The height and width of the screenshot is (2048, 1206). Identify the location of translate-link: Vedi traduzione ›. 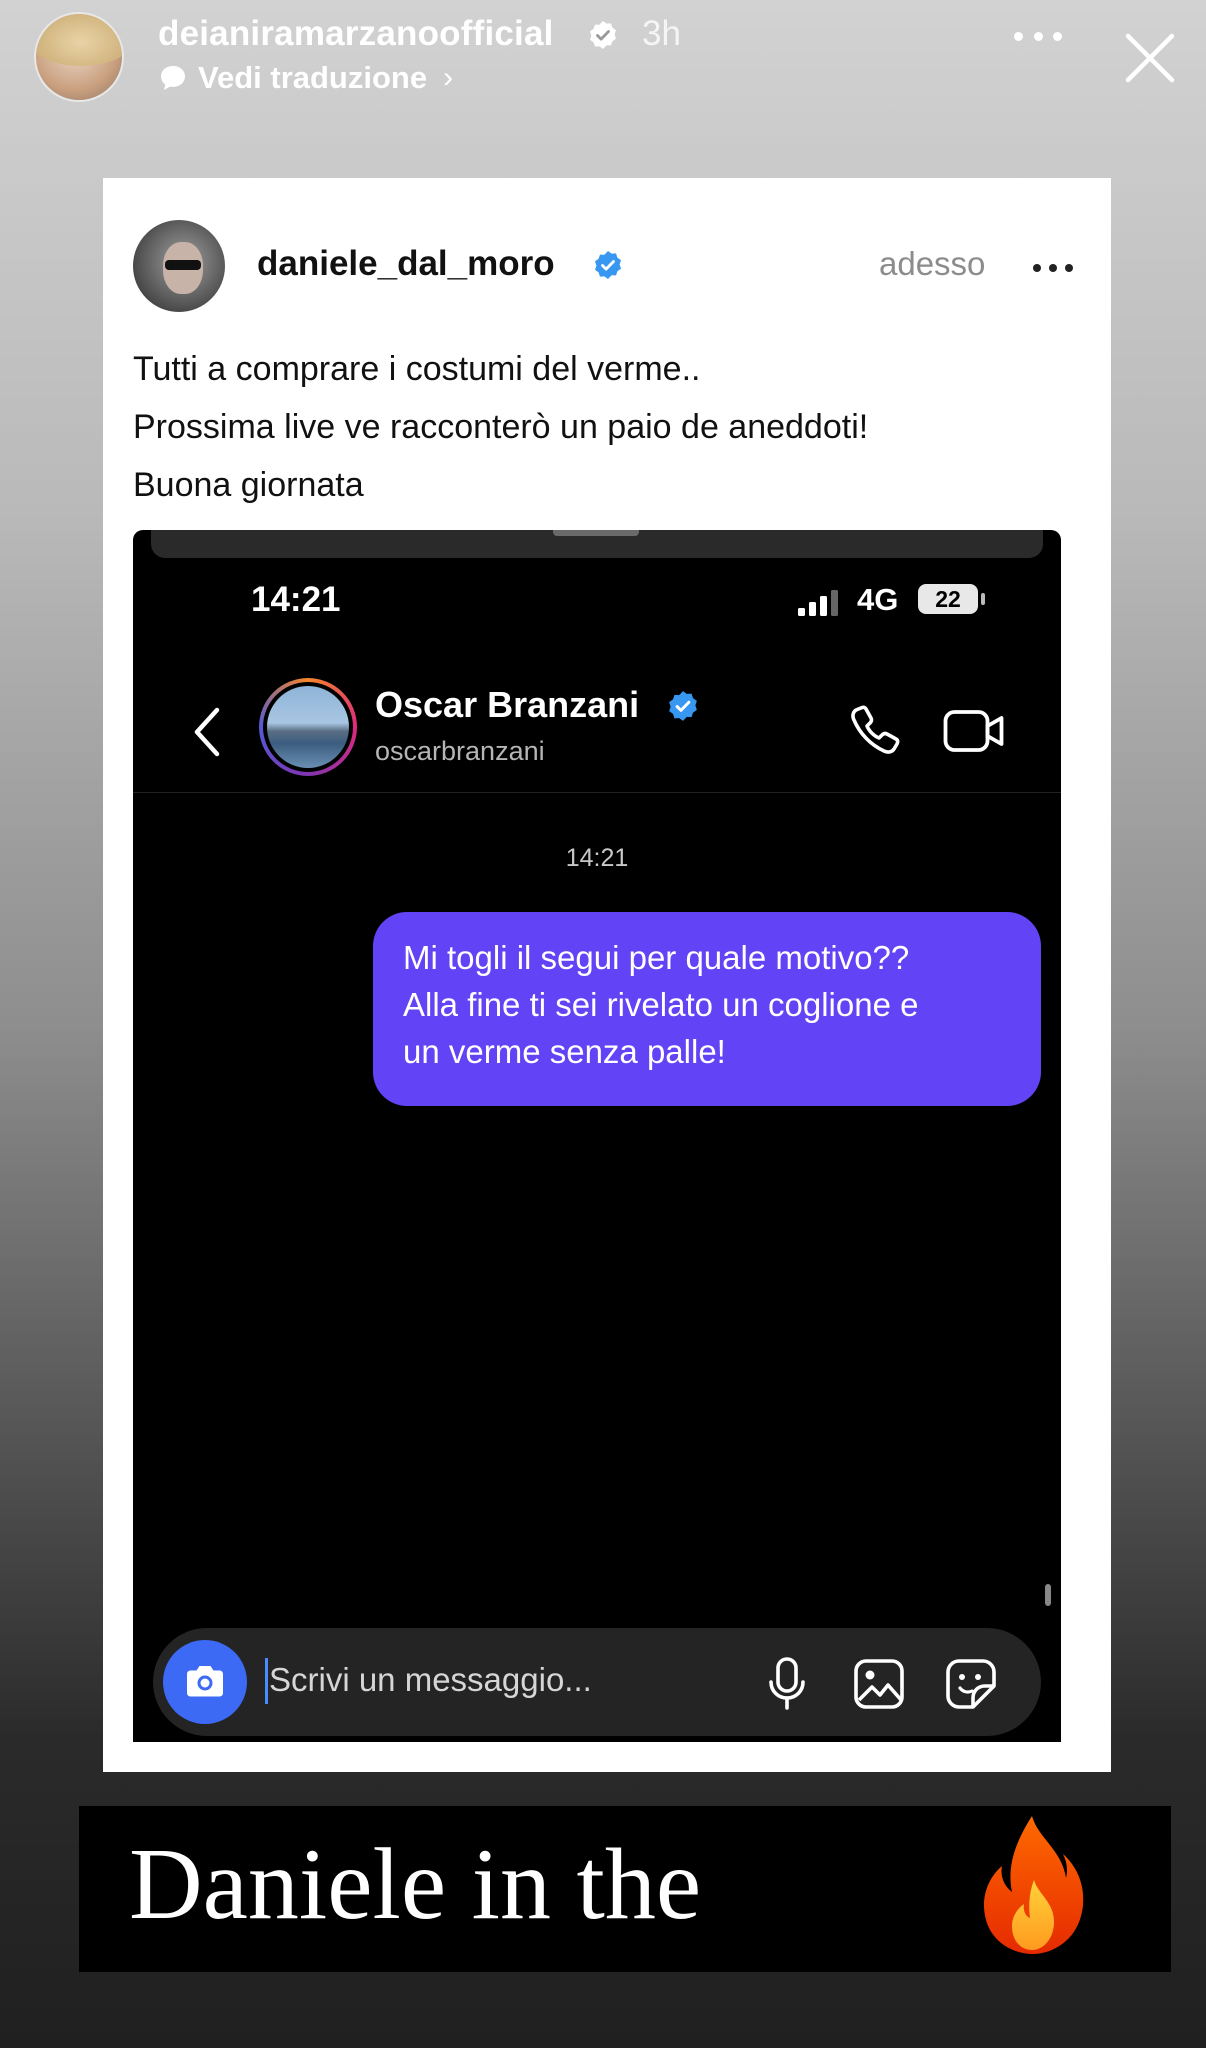
(305, 78).